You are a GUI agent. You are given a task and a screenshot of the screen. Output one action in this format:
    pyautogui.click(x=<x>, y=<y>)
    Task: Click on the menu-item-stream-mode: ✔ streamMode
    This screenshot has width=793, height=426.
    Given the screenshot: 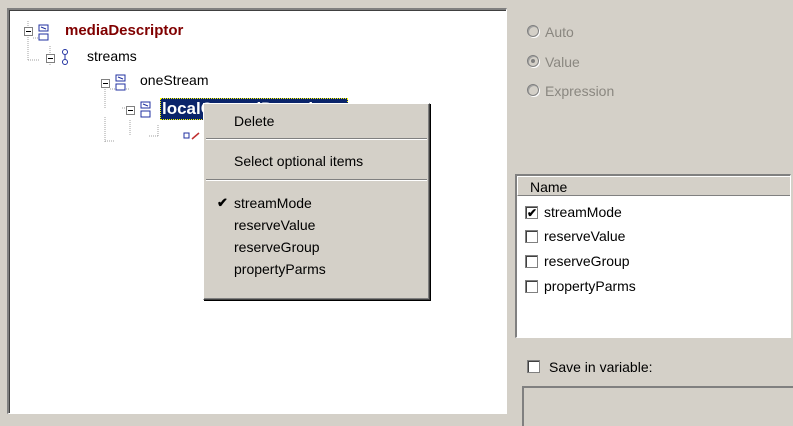 What is the action you would take?
    pyautogui.click(x=316, y=203)
    